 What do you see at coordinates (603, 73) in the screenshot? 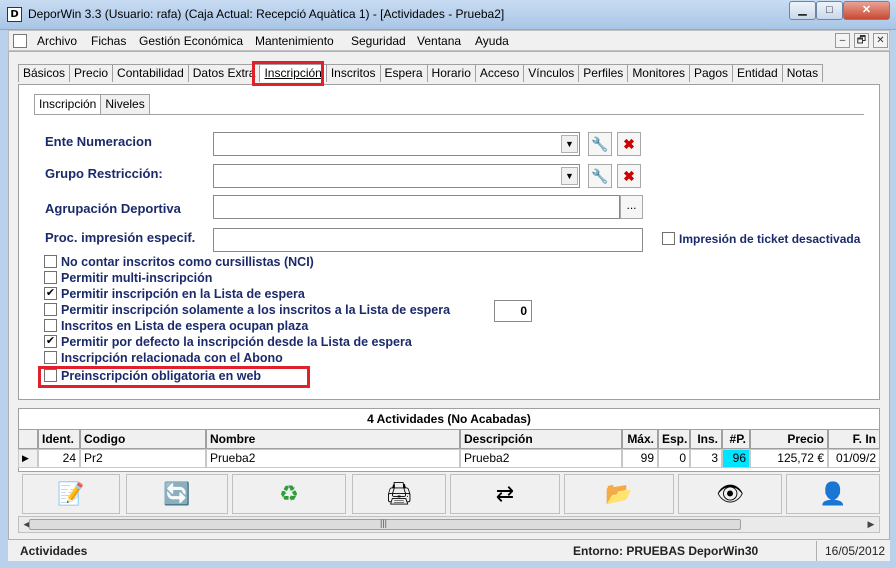
I see `tab-perfiles: Perfiles` at bounding box center [603, 73].